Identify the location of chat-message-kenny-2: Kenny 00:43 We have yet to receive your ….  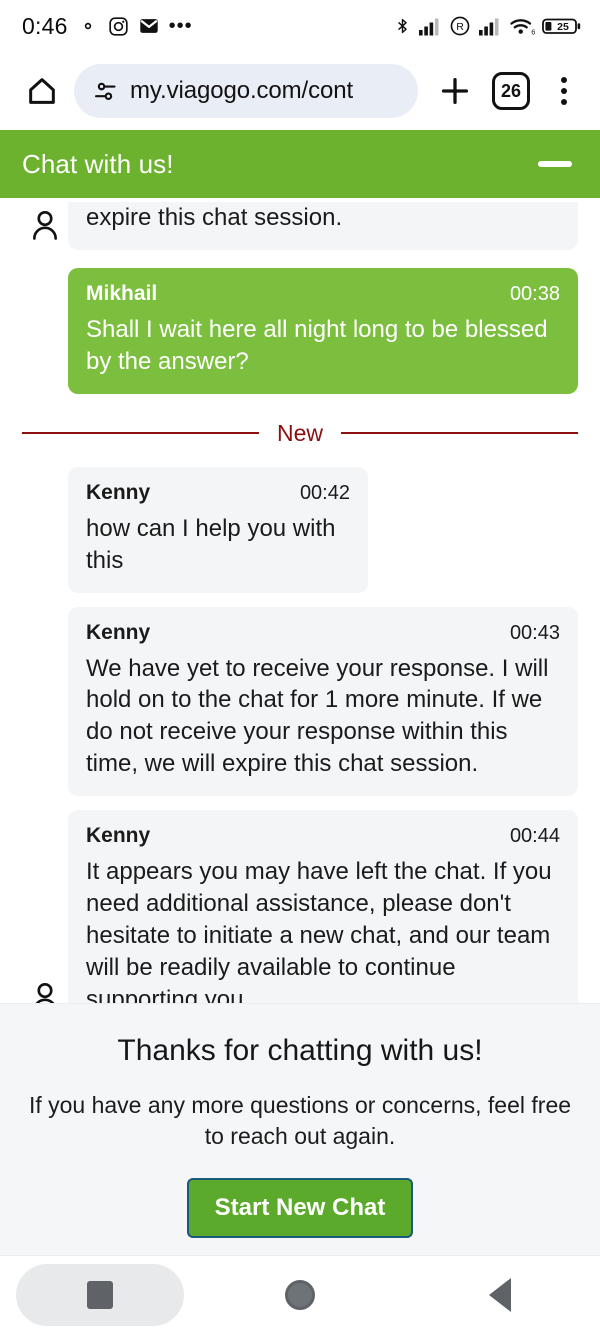
(300, 701).